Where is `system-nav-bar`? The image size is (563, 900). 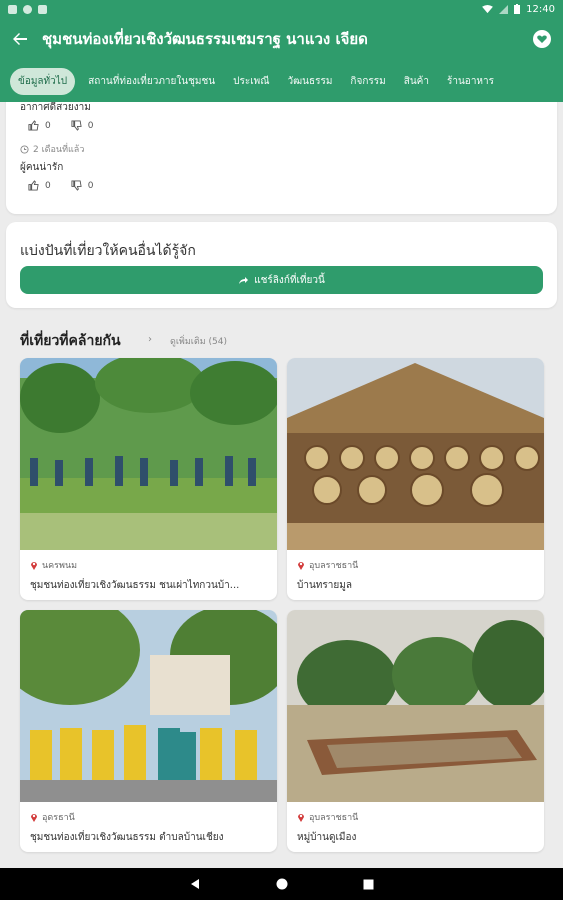 system-nav-bar is located at coordinates (281, 884).